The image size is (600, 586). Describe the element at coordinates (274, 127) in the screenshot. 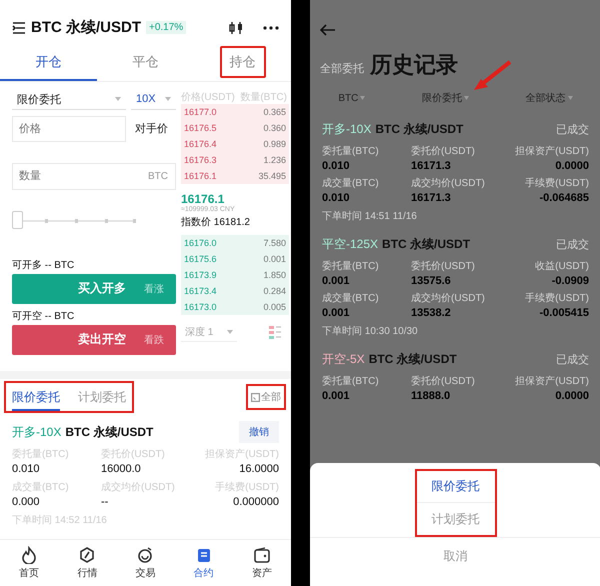

I see `amount-cell: 0.360` at that location.